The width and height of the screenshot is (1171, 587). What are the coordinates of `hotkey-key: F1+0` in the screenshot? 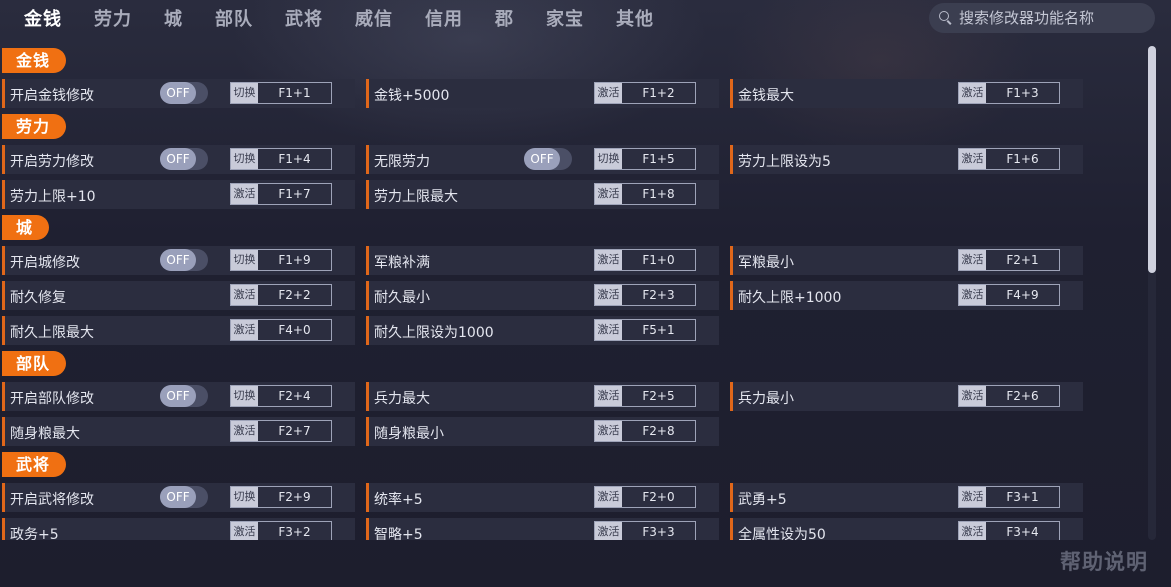 It's located at (658, 260).